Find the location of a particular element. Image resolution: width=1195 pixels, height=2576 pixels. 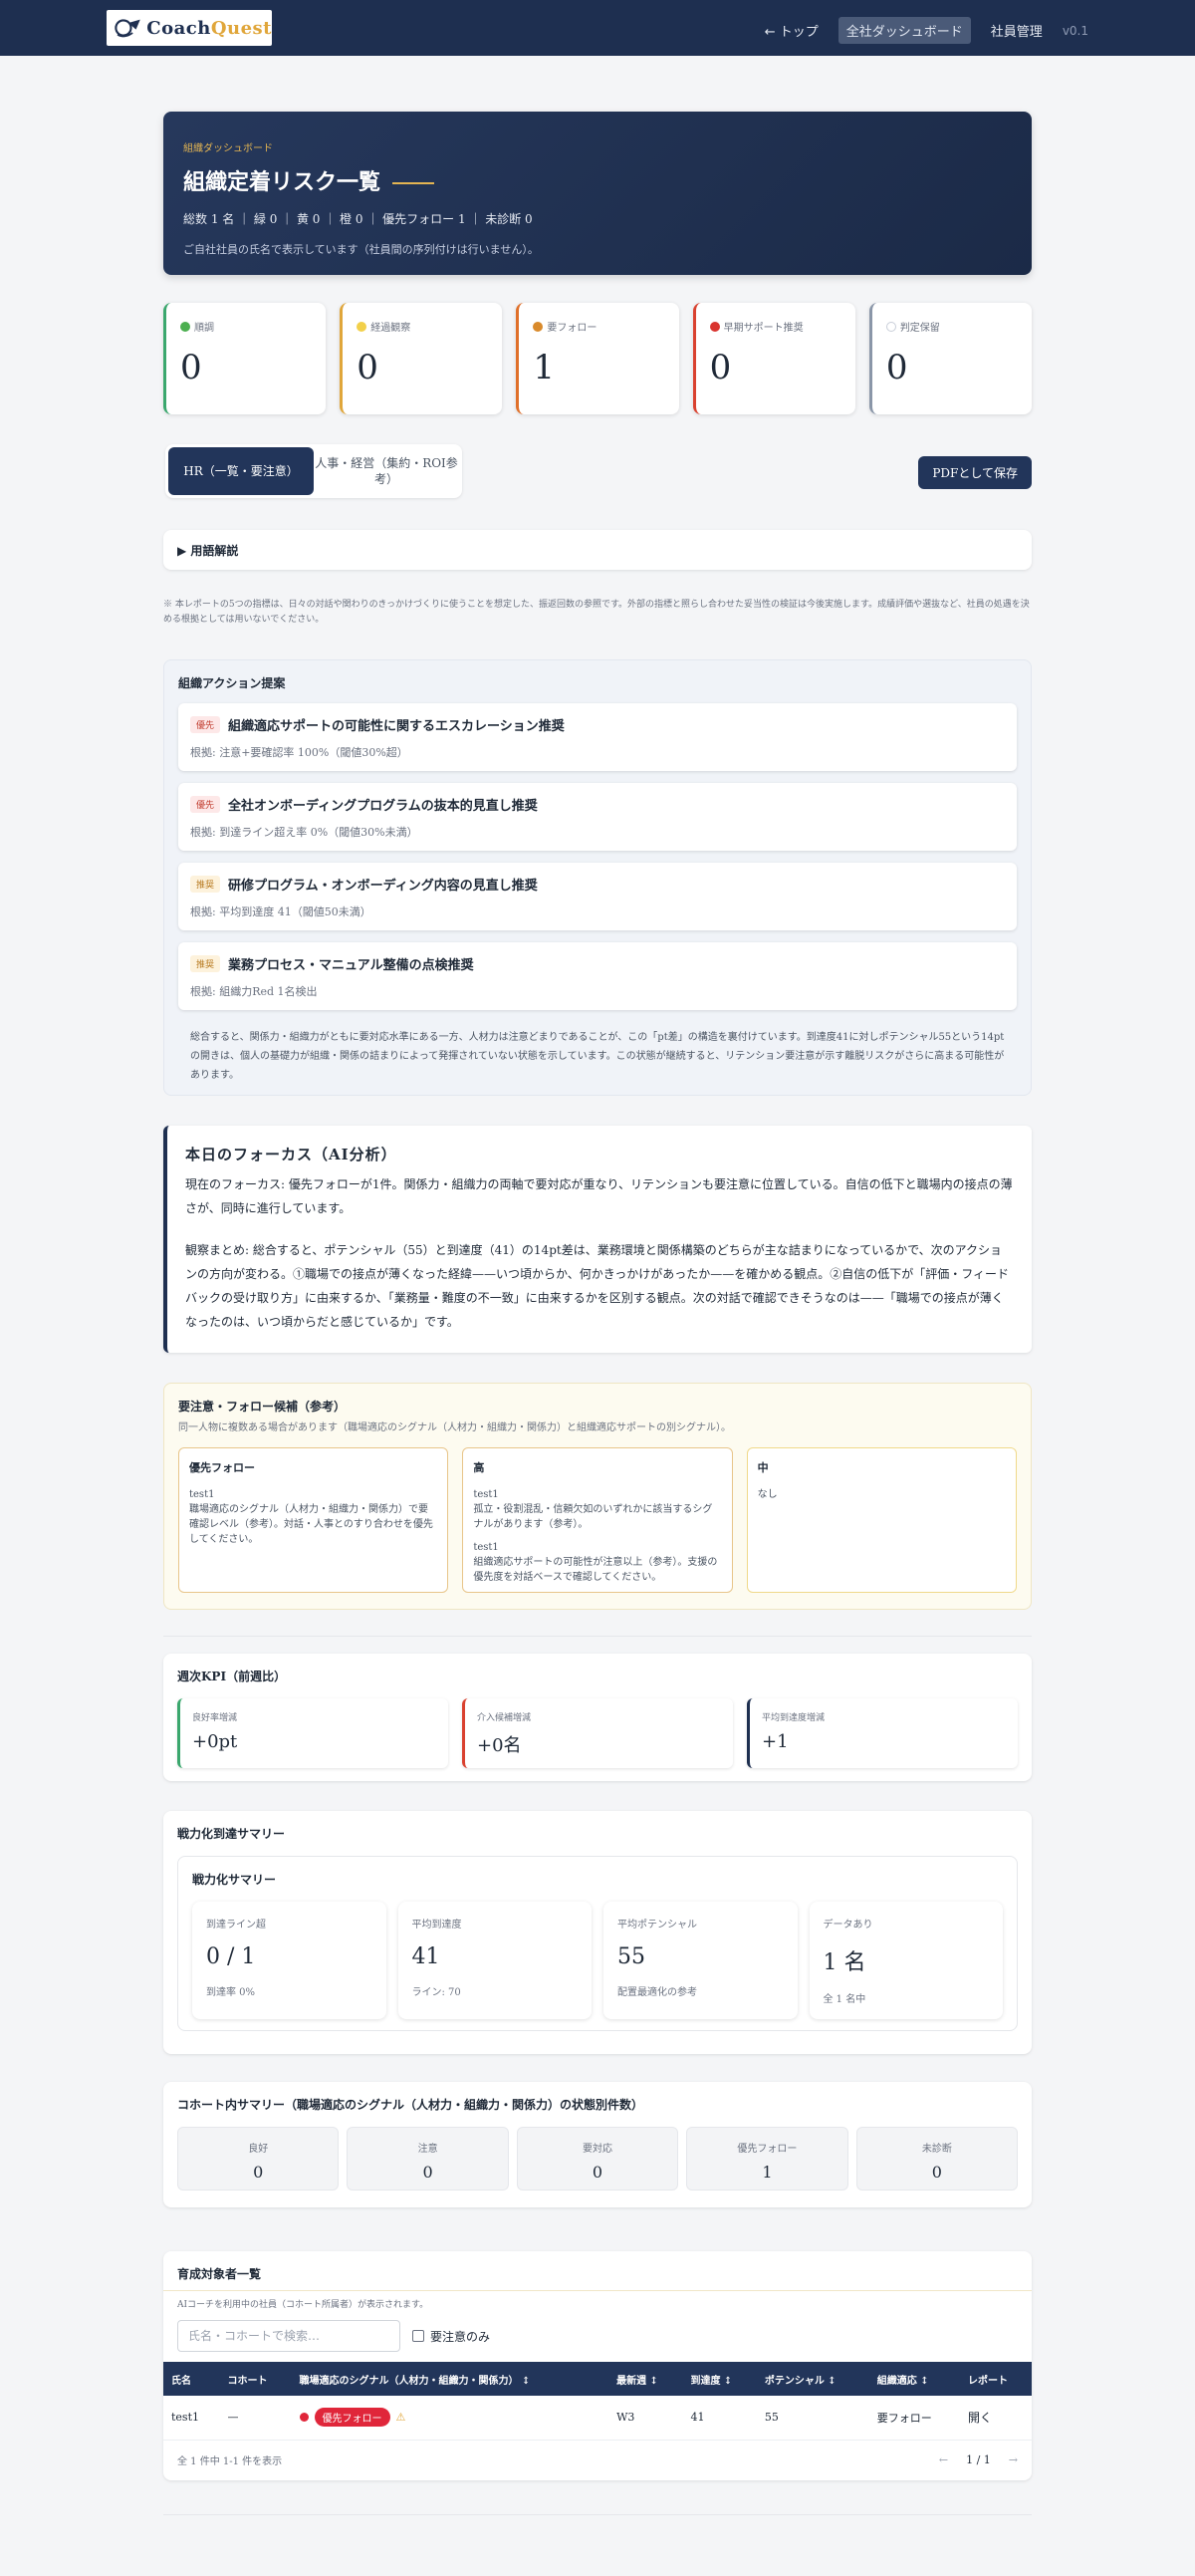

action-title: 業務プロセス・マニュアル整備の点検推奨 is located at coordinates (351, 965).